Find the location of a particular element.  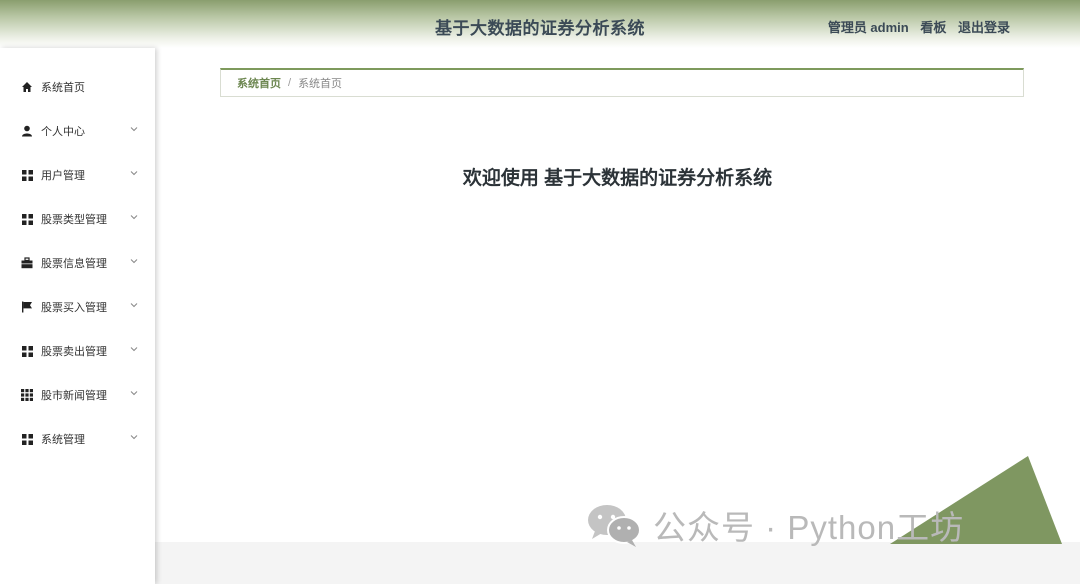

sidebar-item-stock-sell: 股票卖出管理 is located at coordinates (77, 351).